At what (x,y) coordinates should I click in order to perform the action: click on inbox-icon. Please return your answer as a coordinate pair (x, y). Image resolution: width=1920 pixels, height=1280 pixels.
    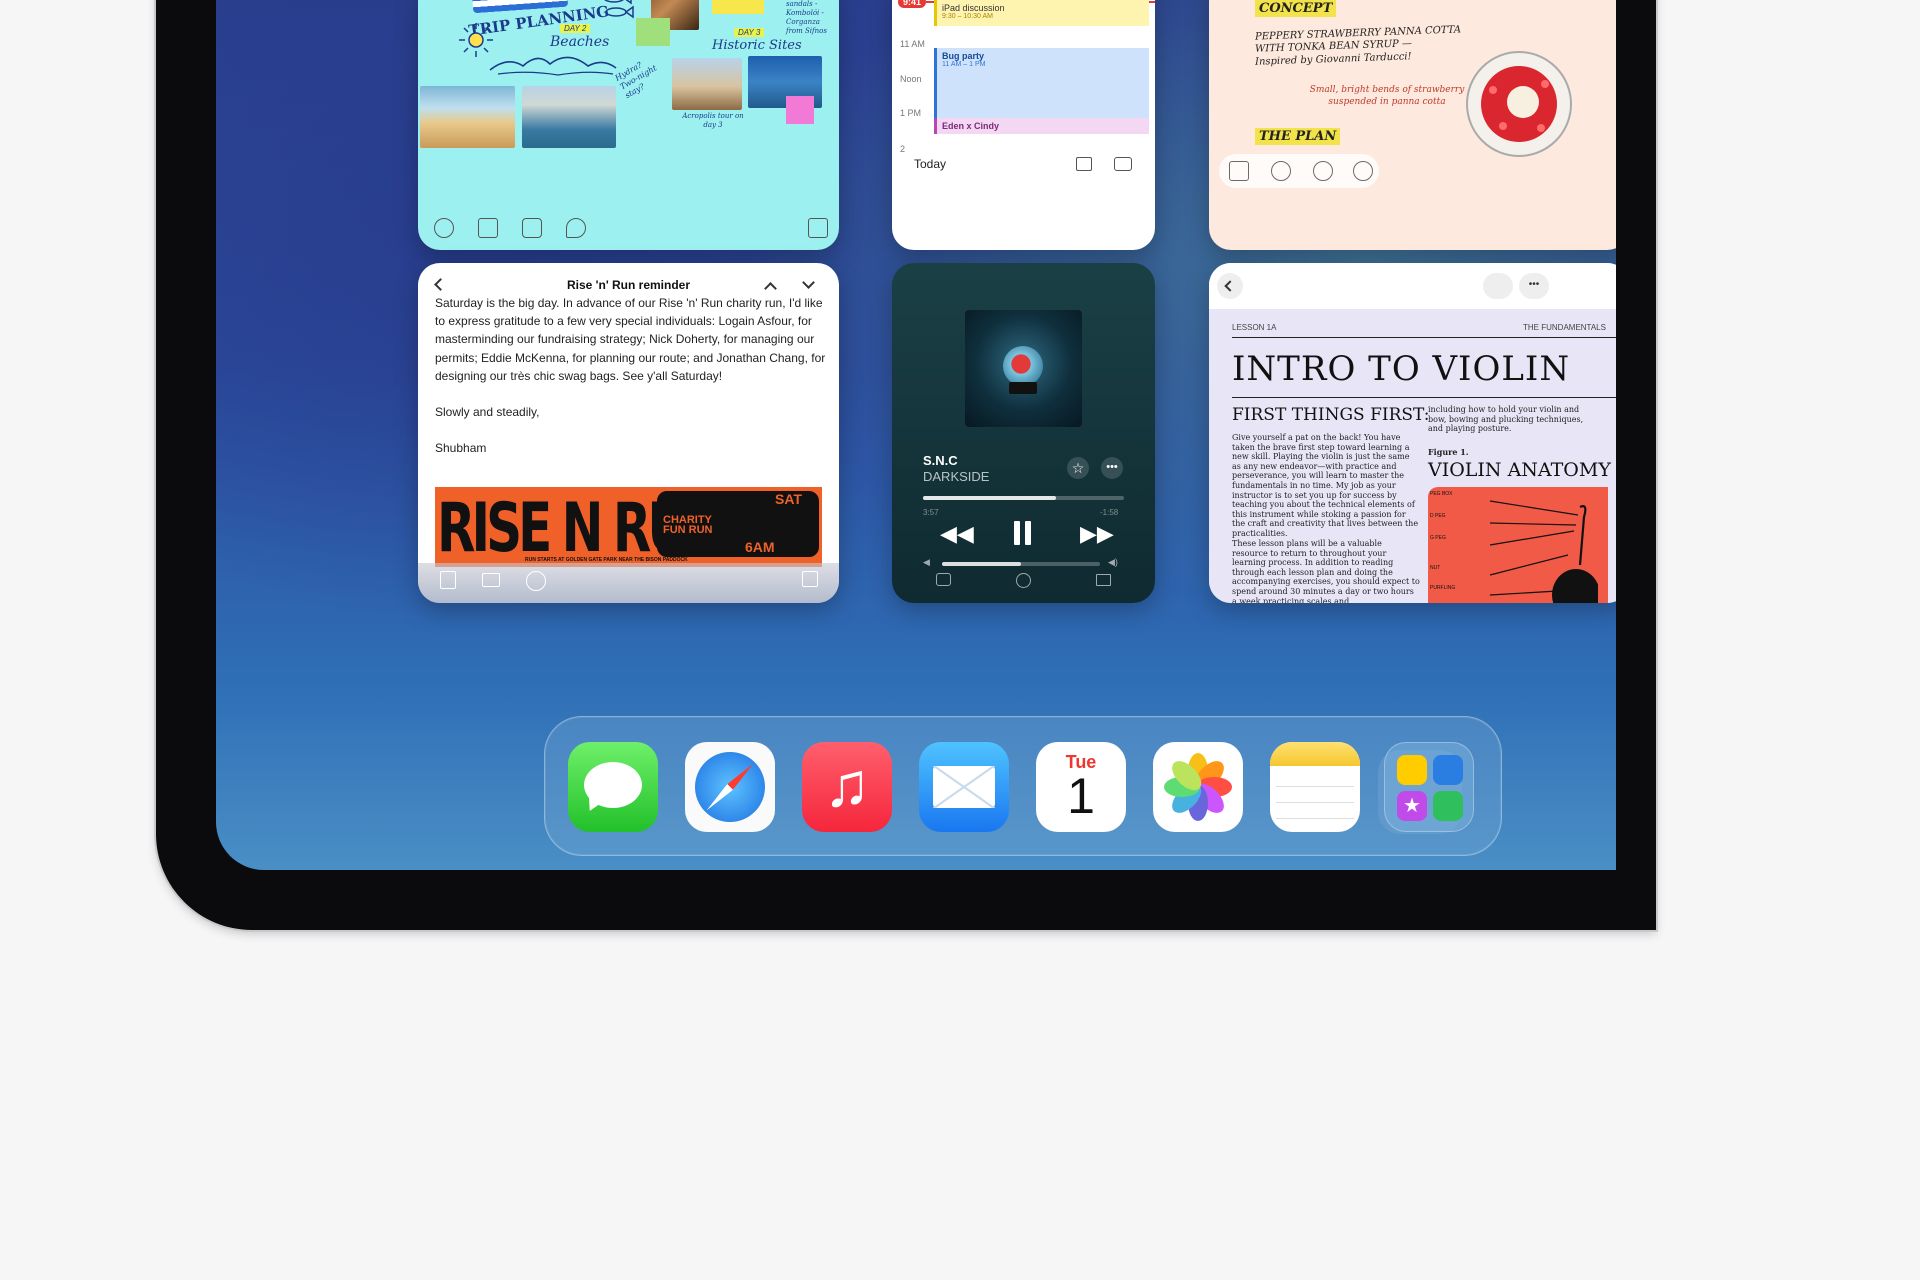
    Looking at the image, I should click on (1123, 164).